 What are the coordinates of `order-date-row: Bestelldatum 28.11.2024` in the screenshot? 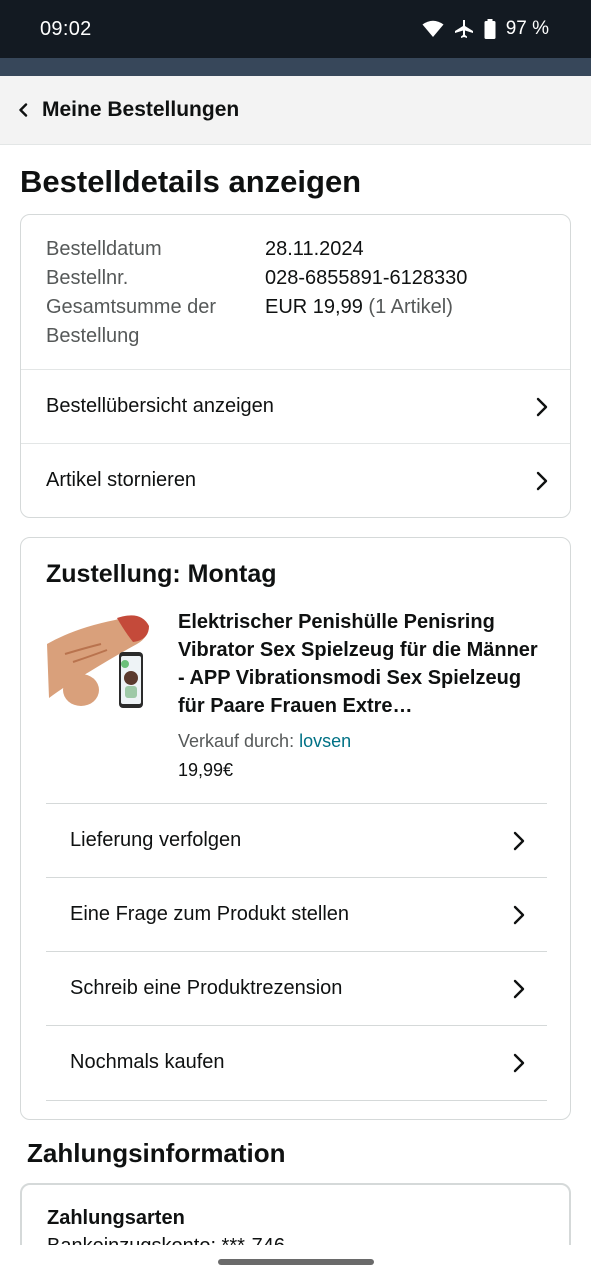 It's located at (296, 249).